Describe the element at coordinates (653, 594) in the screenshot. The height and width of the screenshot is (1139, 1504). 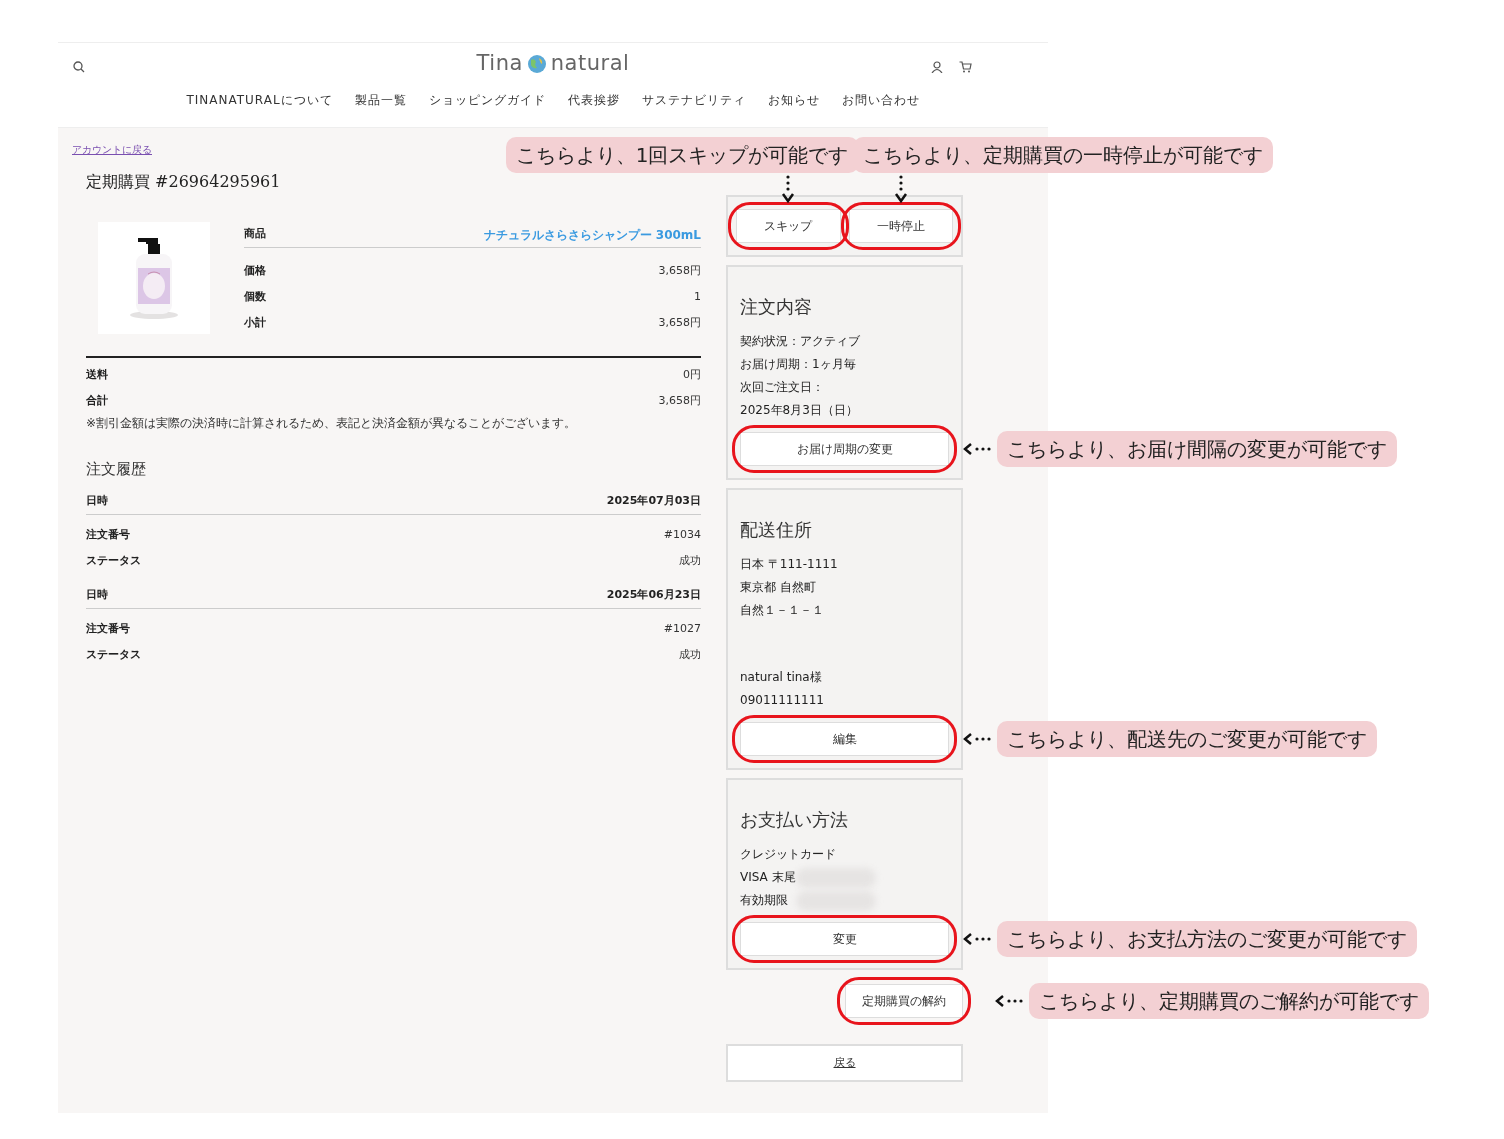
I see `order-date: 2025年06月23日` at that location.